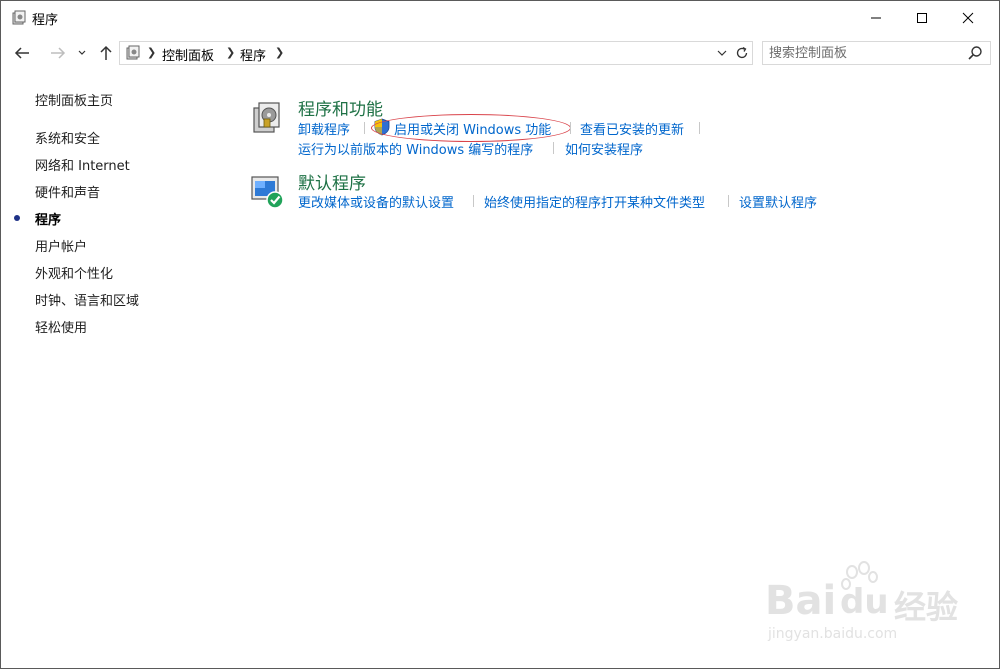 The width and height of the screenshot is (1000, 669). I want to click on file-type-association-link: 始终使用指定的程序打开某种文件类型, so click(594, 201).